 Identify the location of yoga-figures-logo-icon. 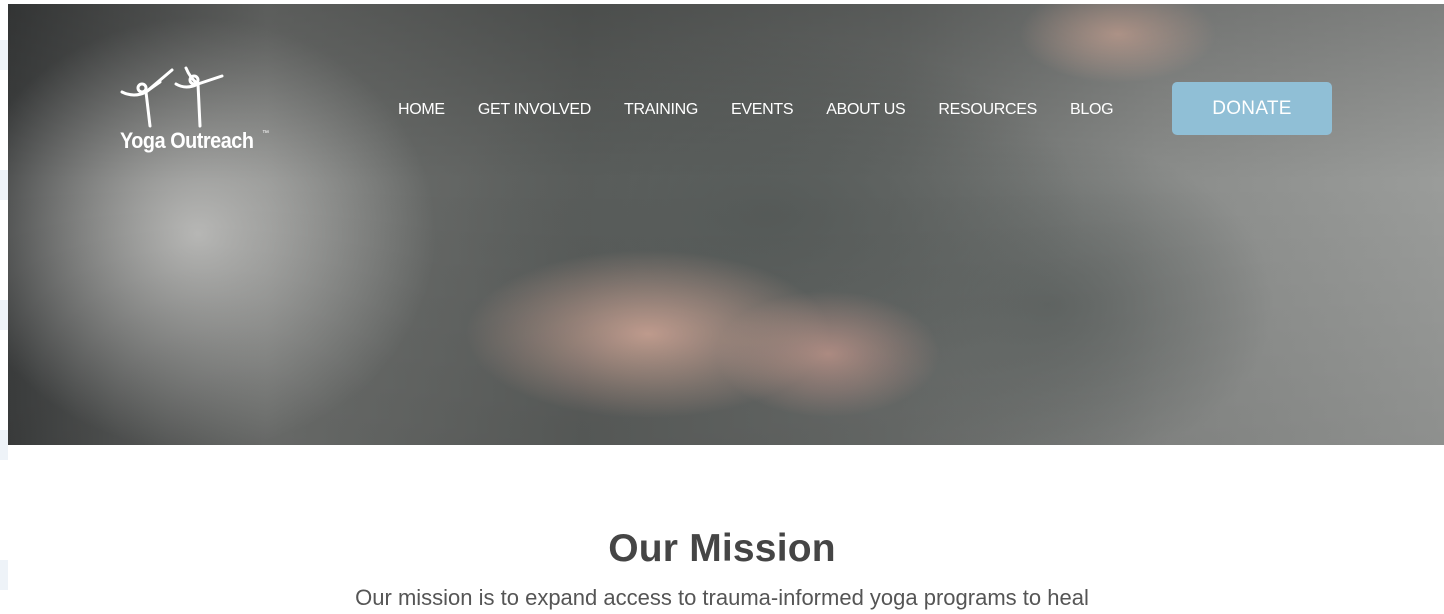
(172, 97).